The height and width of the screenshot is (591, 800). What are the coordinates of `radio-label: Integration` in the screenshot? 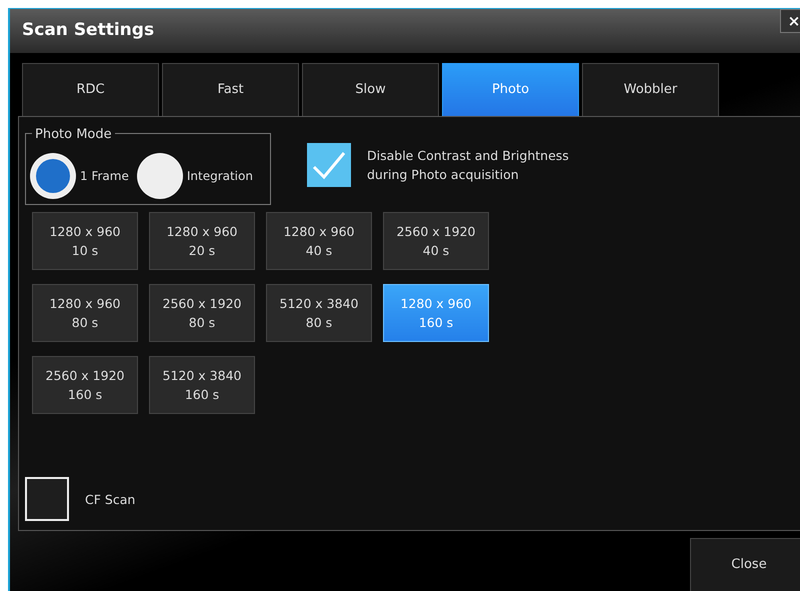 It's located at (219, 176).